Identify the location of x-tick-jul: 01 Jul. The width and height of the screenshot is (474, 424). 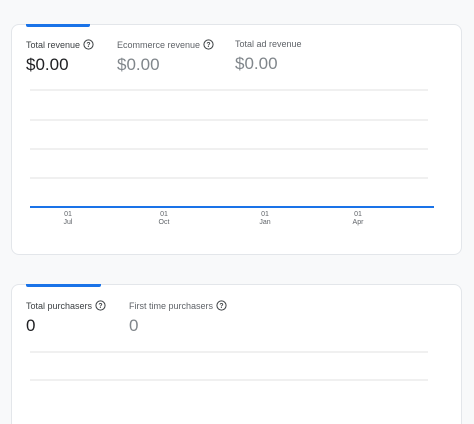
(68, 218).